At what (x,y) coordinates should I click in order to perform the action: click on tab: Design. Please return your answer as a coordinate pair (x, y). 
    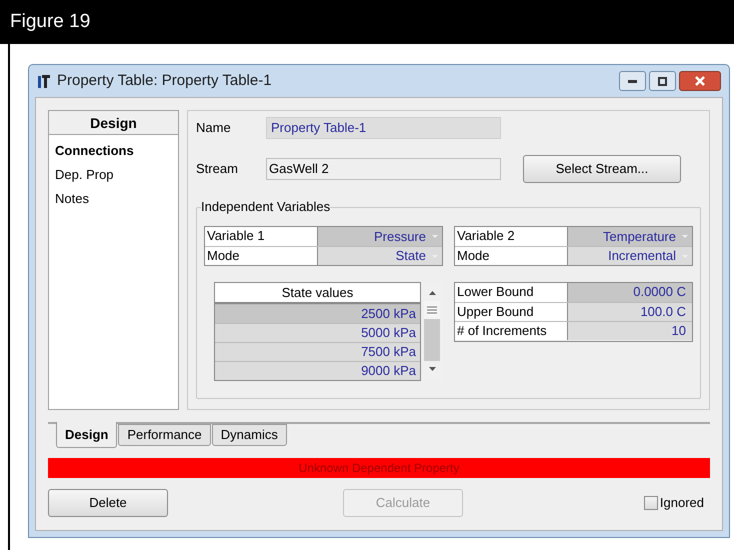
    Looking at the image, I should click on (87, 435).